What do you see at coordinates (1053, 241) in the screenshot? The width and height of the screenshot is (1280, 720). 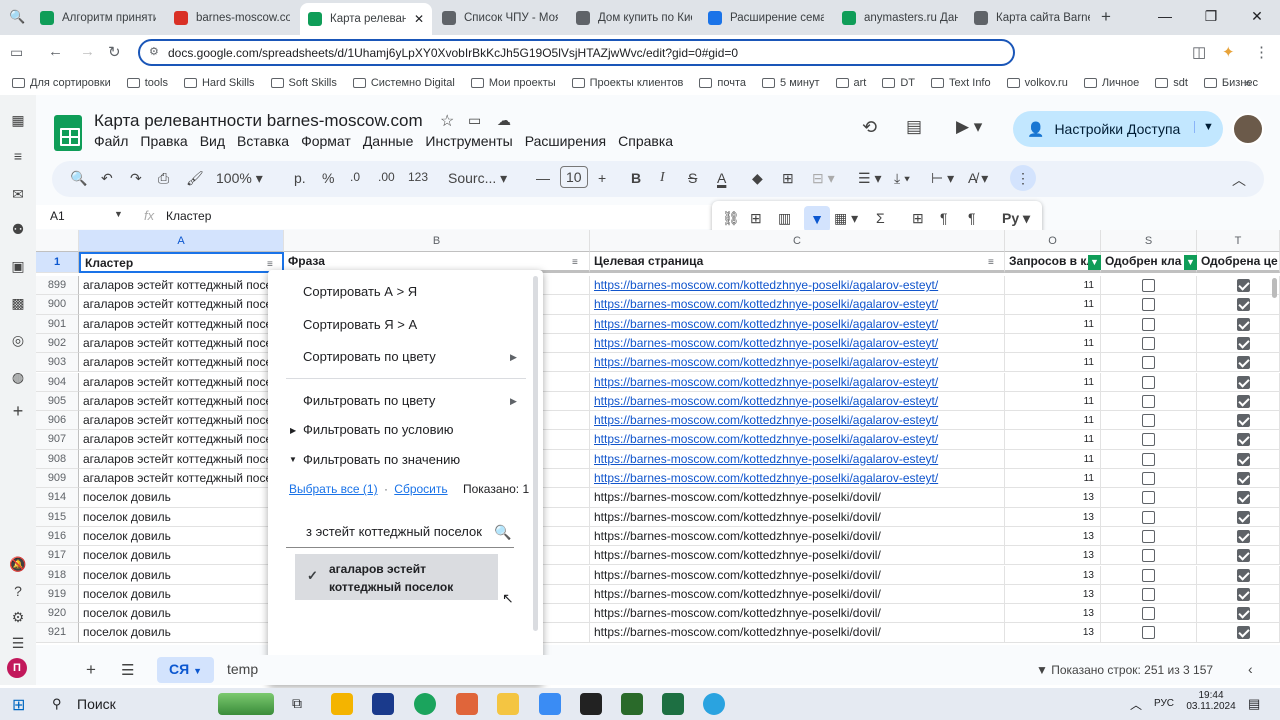 I see `column-header-o: O` at bounding box center [1053, 241].